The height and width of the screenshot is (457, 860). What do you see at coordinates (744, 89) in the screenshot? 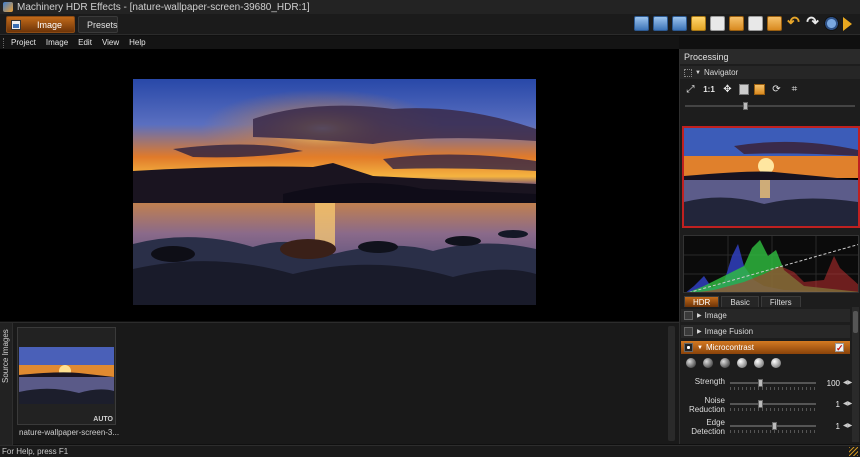
I see `compare-icon` at bounding box center [744, 89].